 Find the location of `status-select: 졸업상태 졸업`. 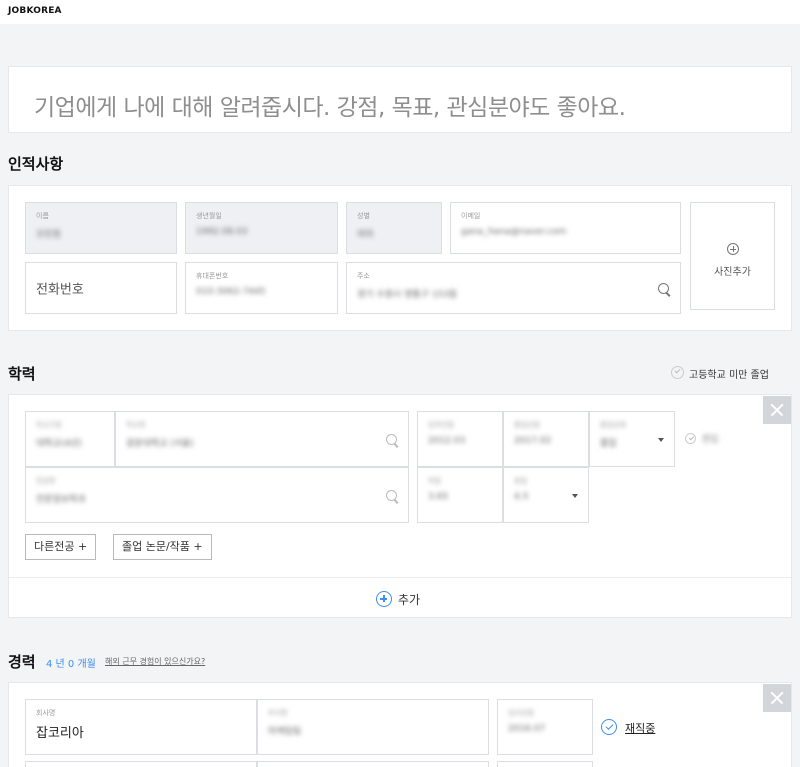

status-select: 졸업상태 졸업 is located at coordinates (632, 439).